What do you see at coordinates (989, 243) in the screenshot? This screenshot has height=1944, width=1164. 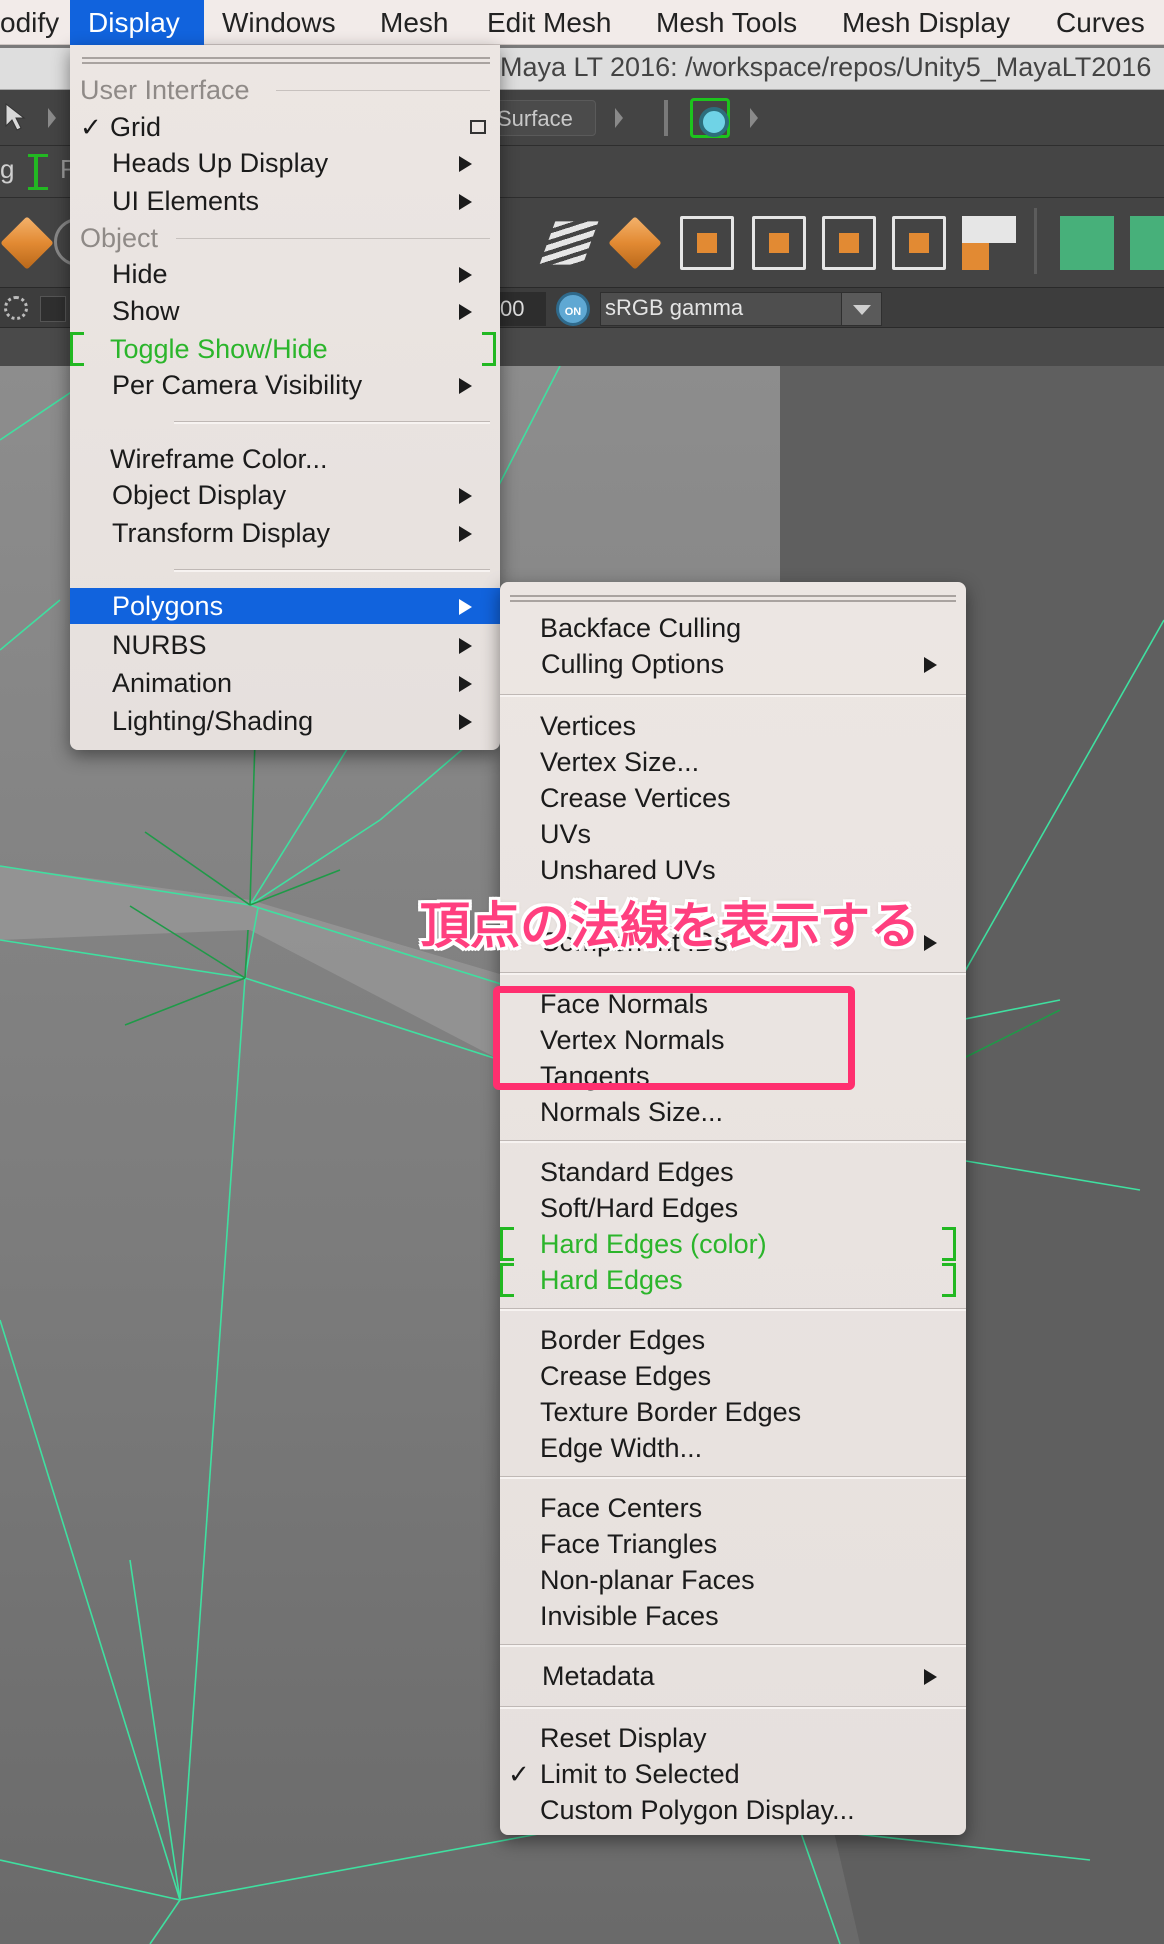 I see `quad-grid-icon` at bounding box center [989, 243].